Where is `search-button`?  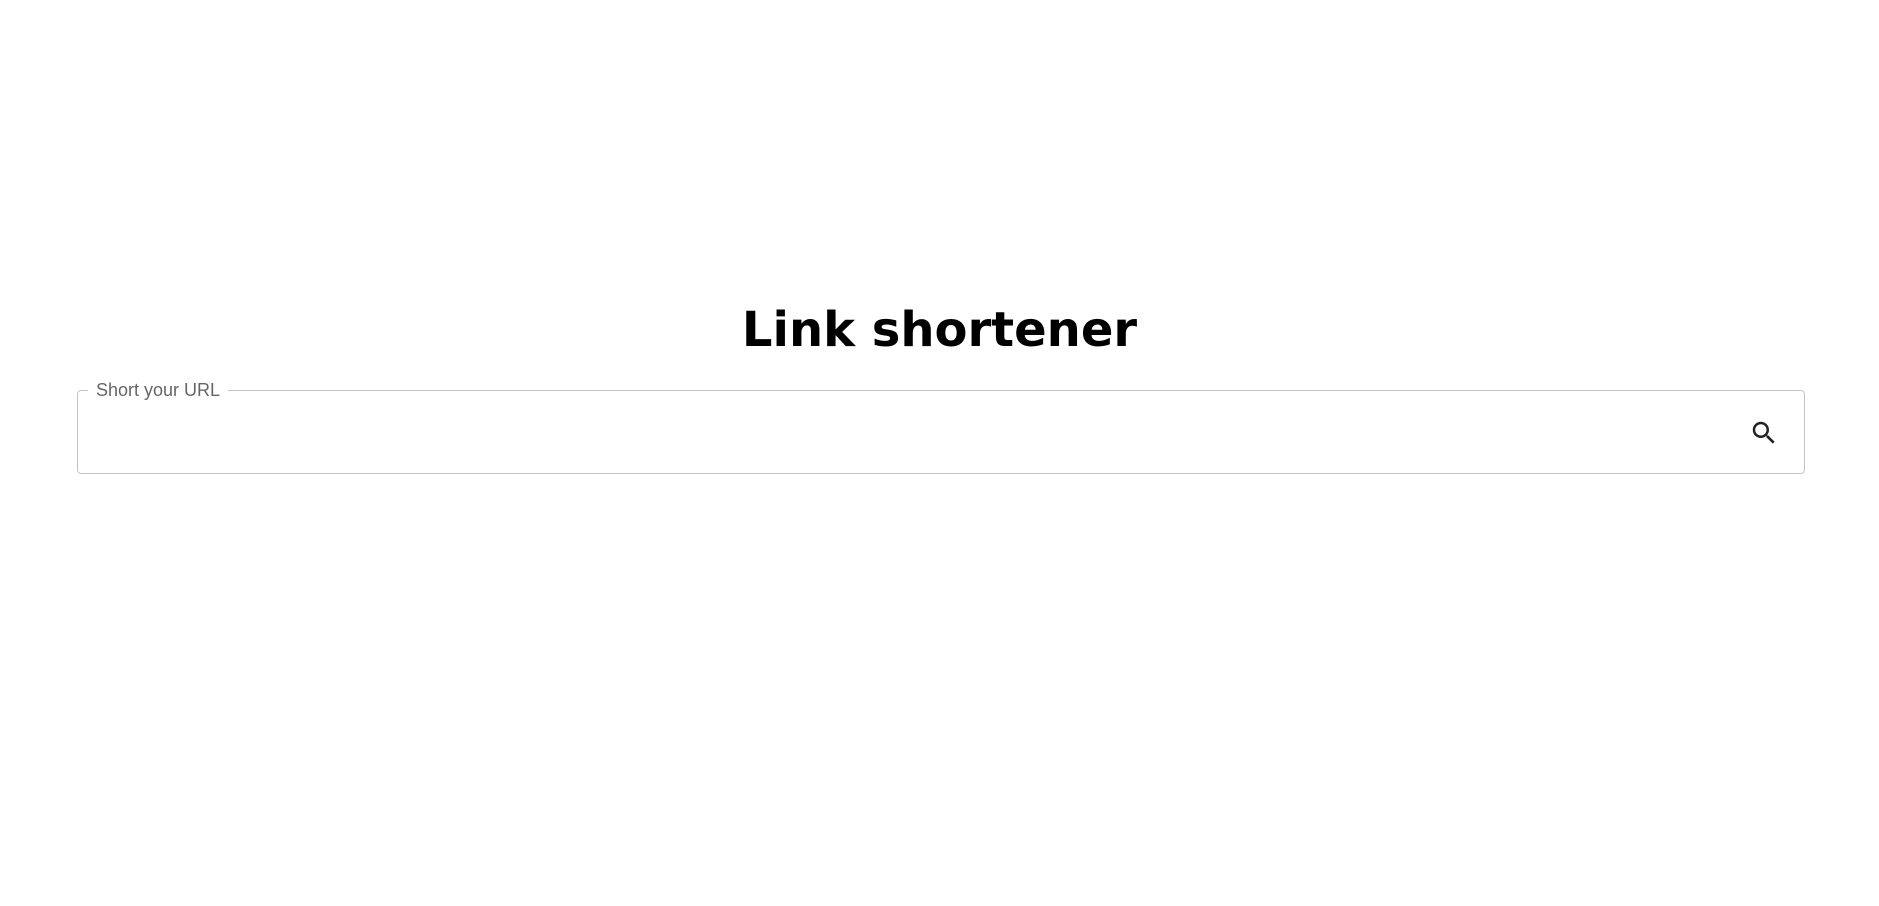
search-button is located at coordinates (1764, 433).